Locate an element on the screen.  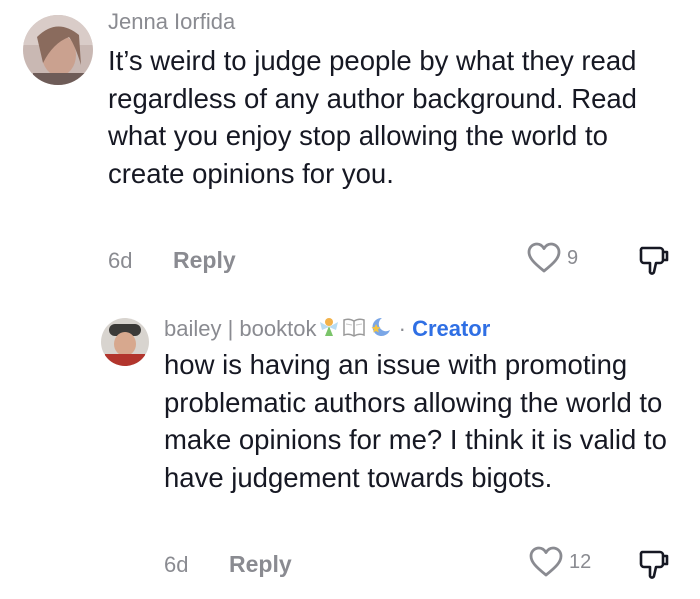
like-count: 9 is located at coordinates (573, 257).